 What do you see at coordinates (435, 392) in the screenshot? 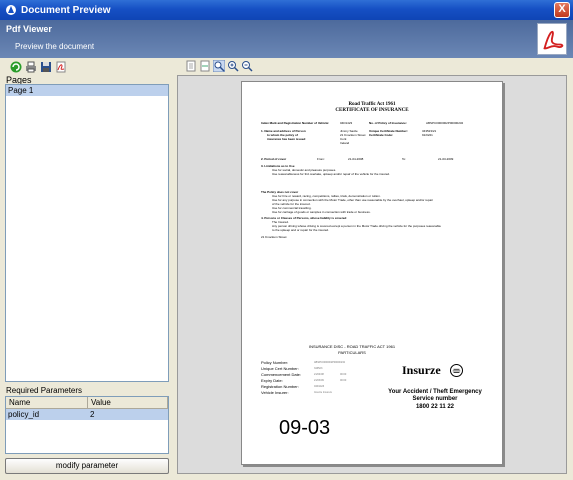
I see `contact-line-1: Your Accident / Theft Emergency` at bounding box center [435, 392].